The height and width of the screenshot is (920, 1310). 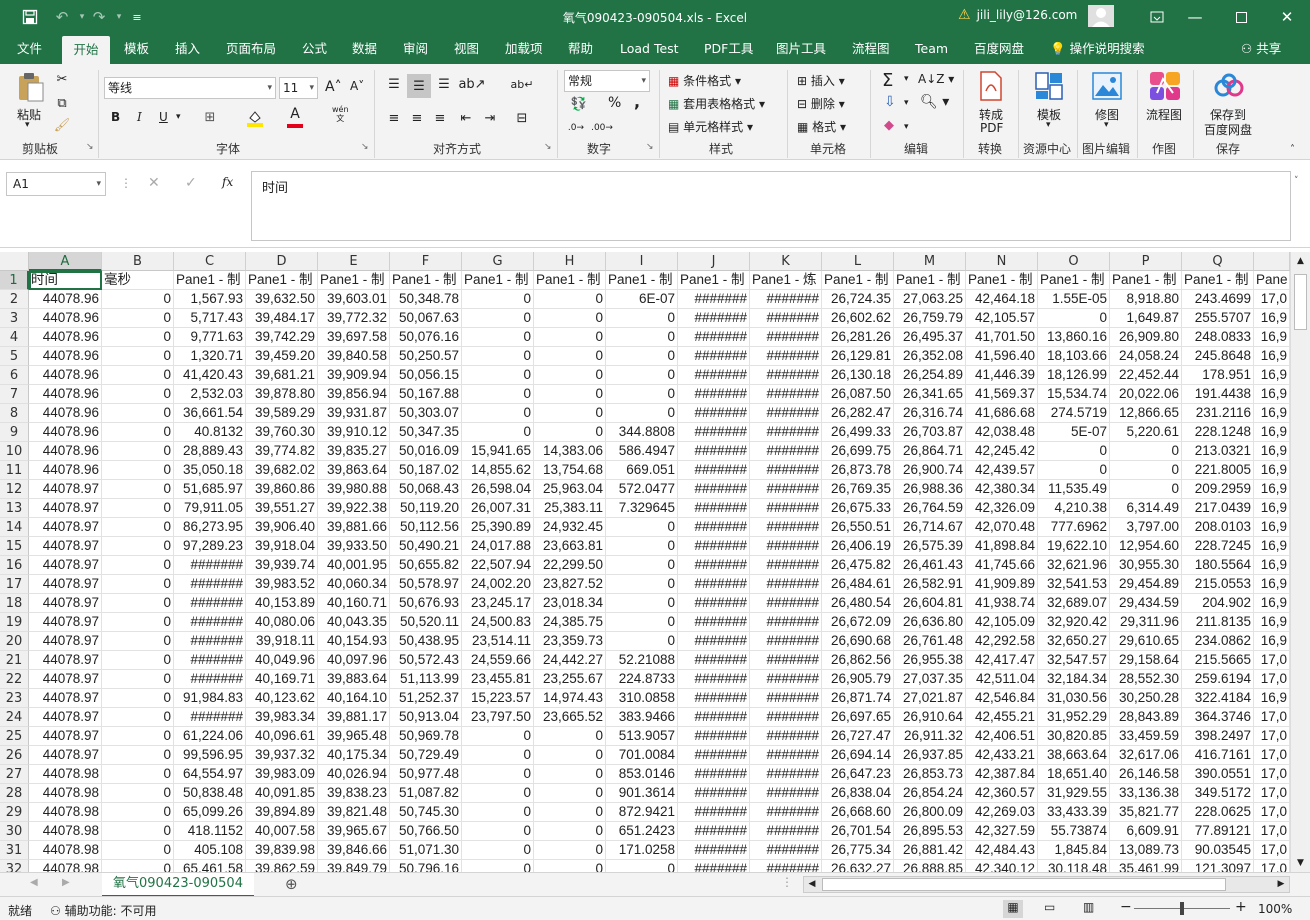 What do you see at coordinates (365, 147) in the screenshot?
I see `font-launcher-icon: ↘` at bounding box center [365, 147].